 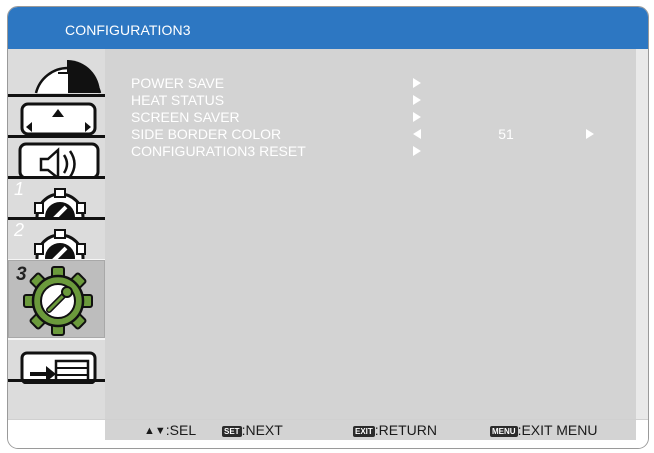 I want to click on menu-key-icon: MENU, so click(x=504, y=431).